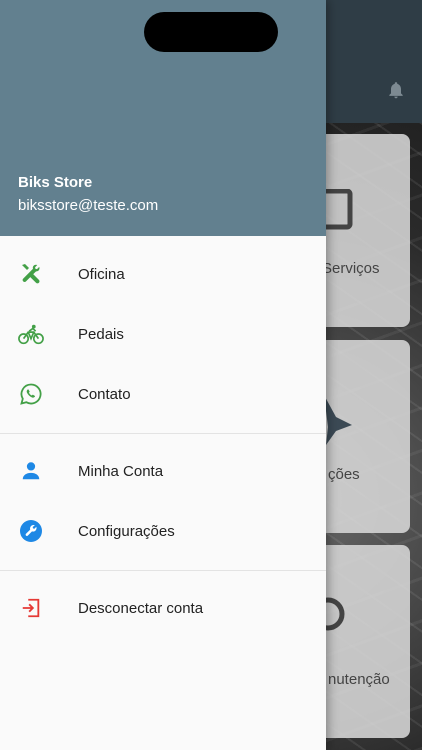 This screenshot has height=750, width=422. I want to click on menu-item-label: Contato, so click(104, 394).